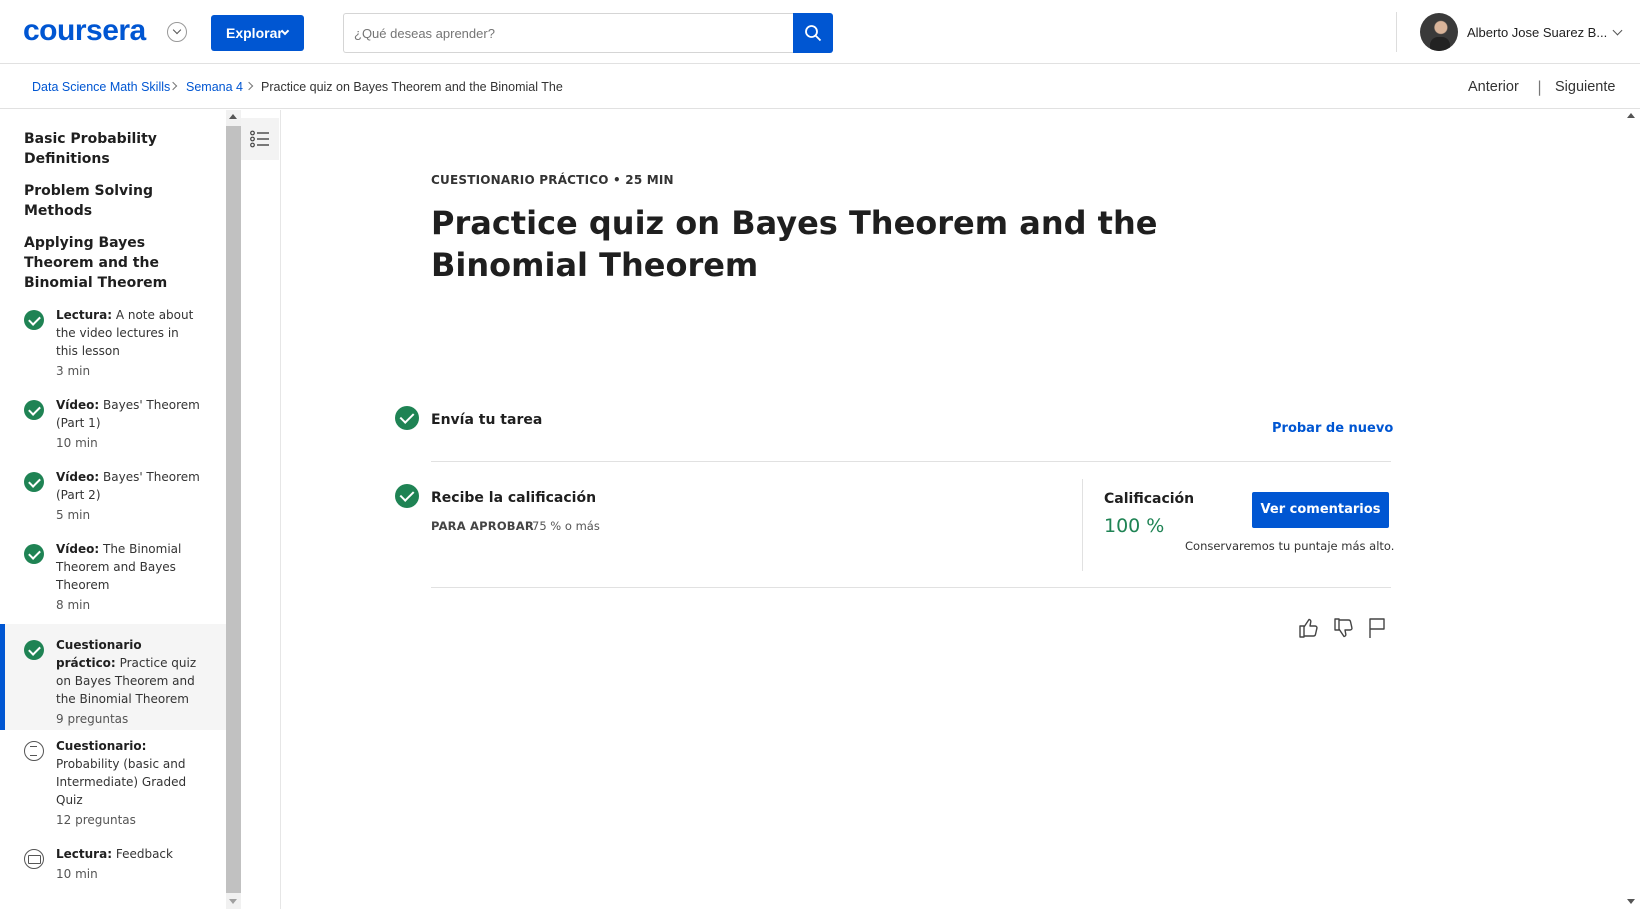  Describe the element at coordinates (1396, 32) in the screenshot. I see `header-divider` at that location.